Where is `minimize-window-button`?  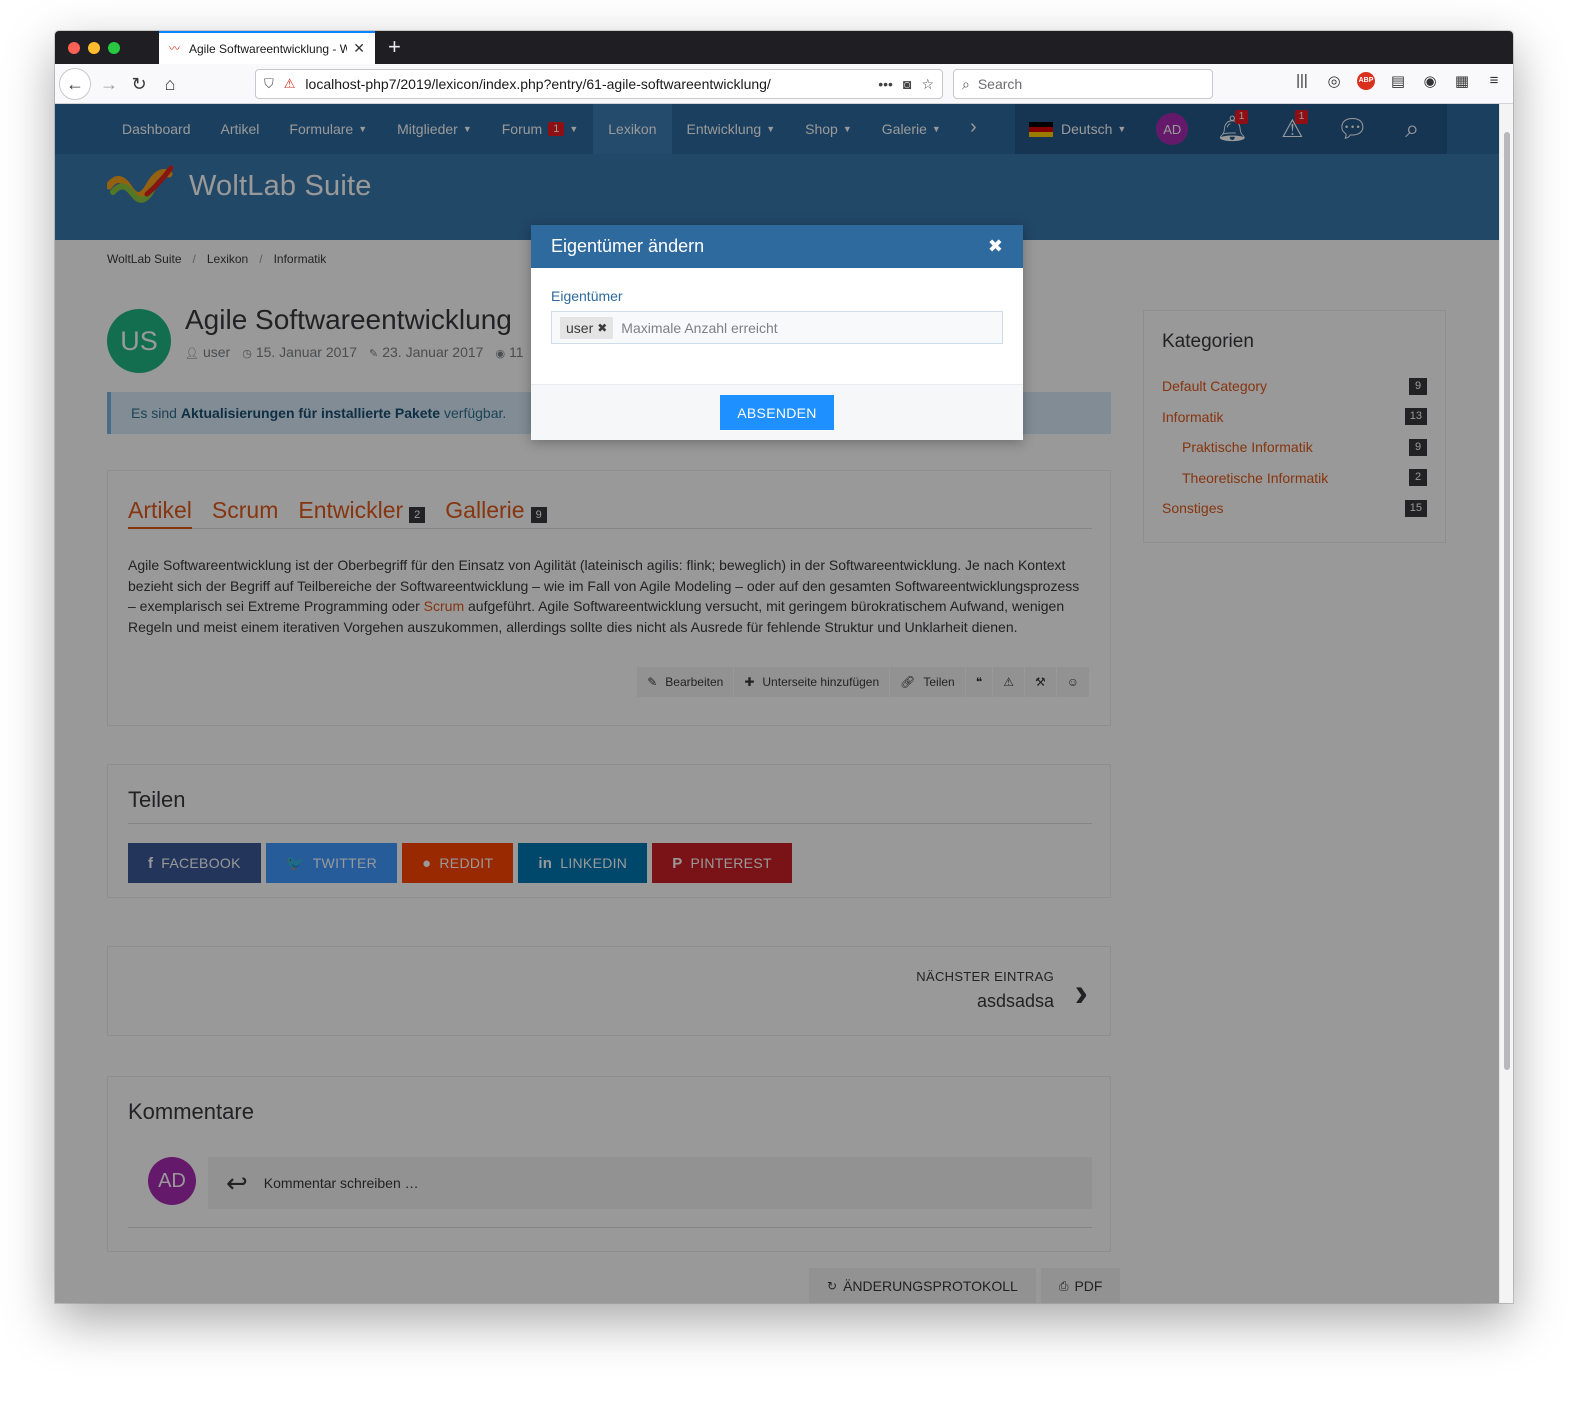
minimize-window-button is located at coordinates (94, 48).